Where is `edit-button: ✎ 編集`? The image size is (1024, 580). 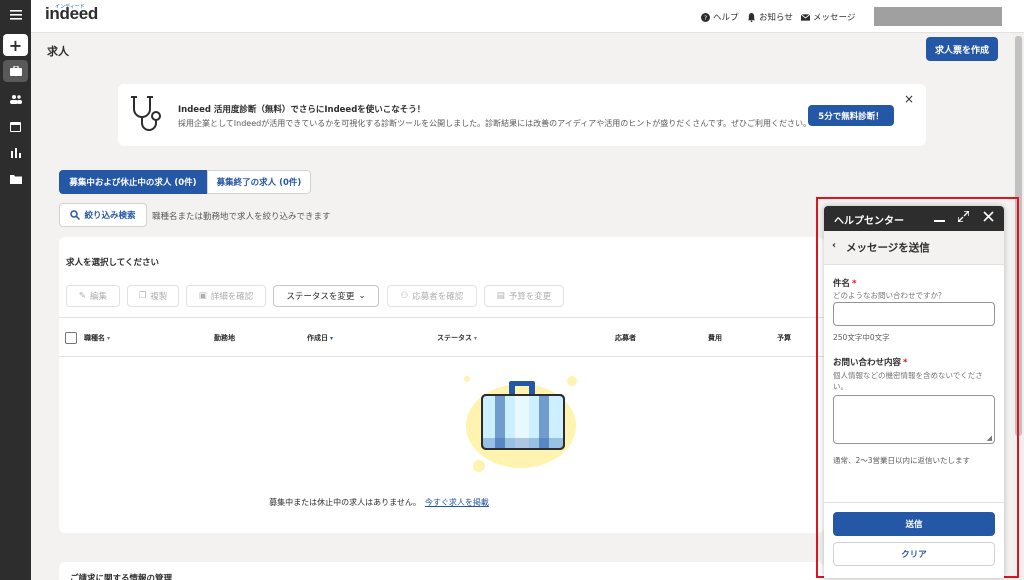 edit-button: ✎ 編集 is located at coordinates (93, 296).